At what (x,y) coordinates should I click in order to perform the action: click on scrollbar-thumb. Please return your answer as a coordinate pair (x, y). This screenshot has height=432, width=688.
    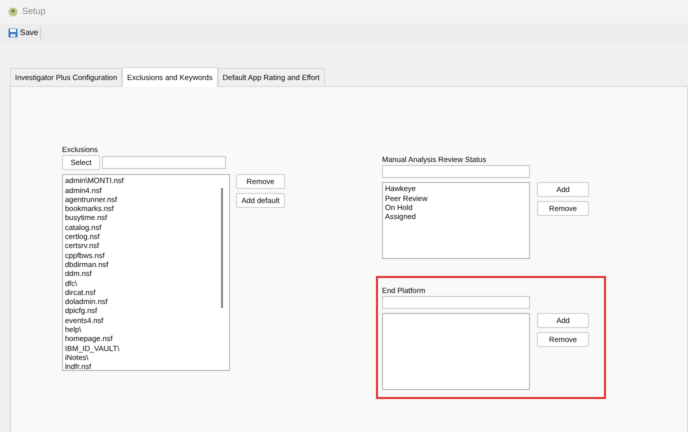
    Looking at the image, I should click on (222, 248).